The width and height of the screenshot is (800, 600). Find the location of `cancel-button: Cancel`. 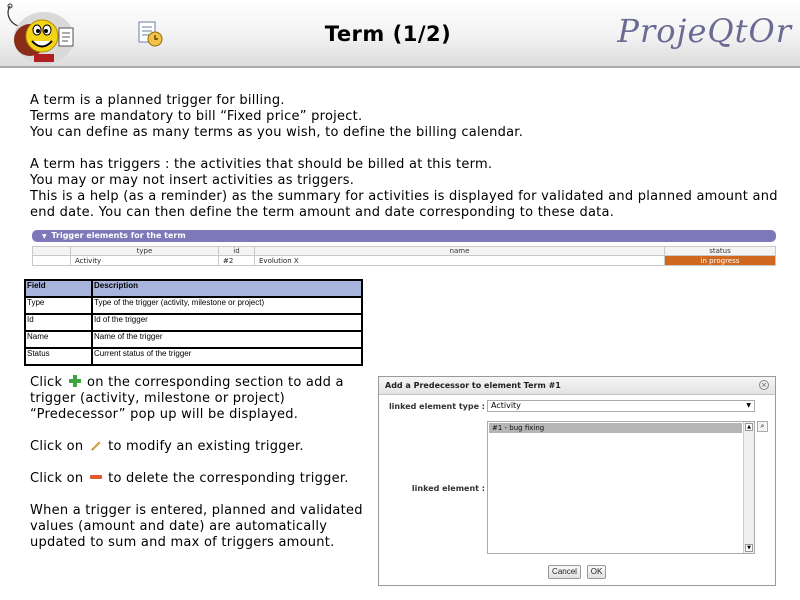

cancel-button: Cancel is located at coordinates (564, 572).